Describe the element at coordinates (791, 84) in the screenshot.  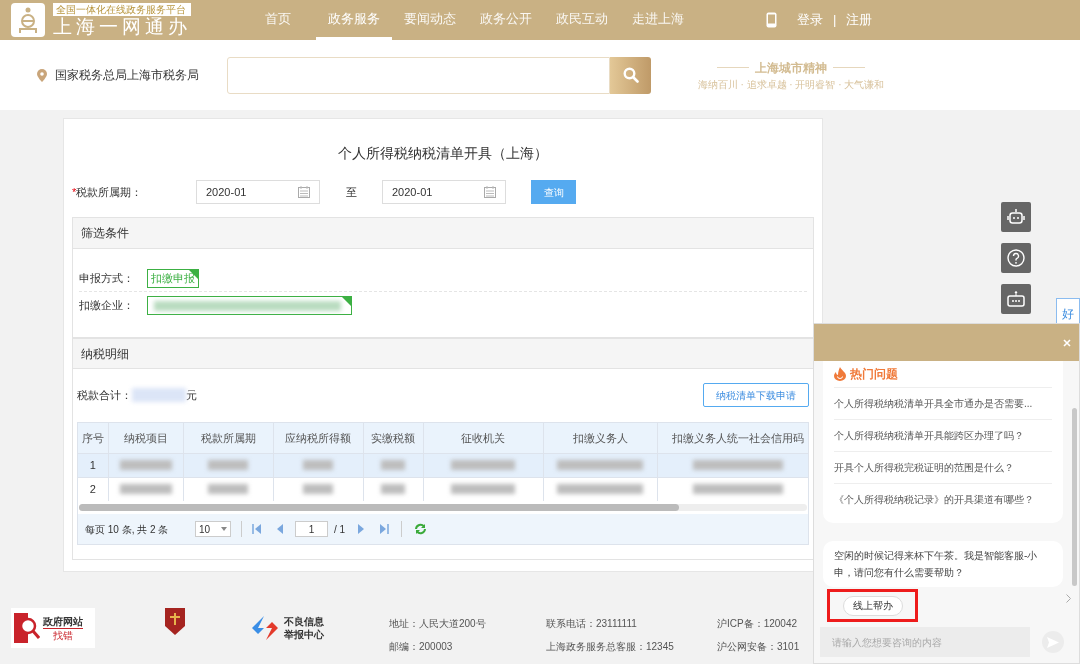
I see `slogan-subtitle: 海纳百川 · 追求卓越 · 开明睿智 · 大气谦和` at that location.